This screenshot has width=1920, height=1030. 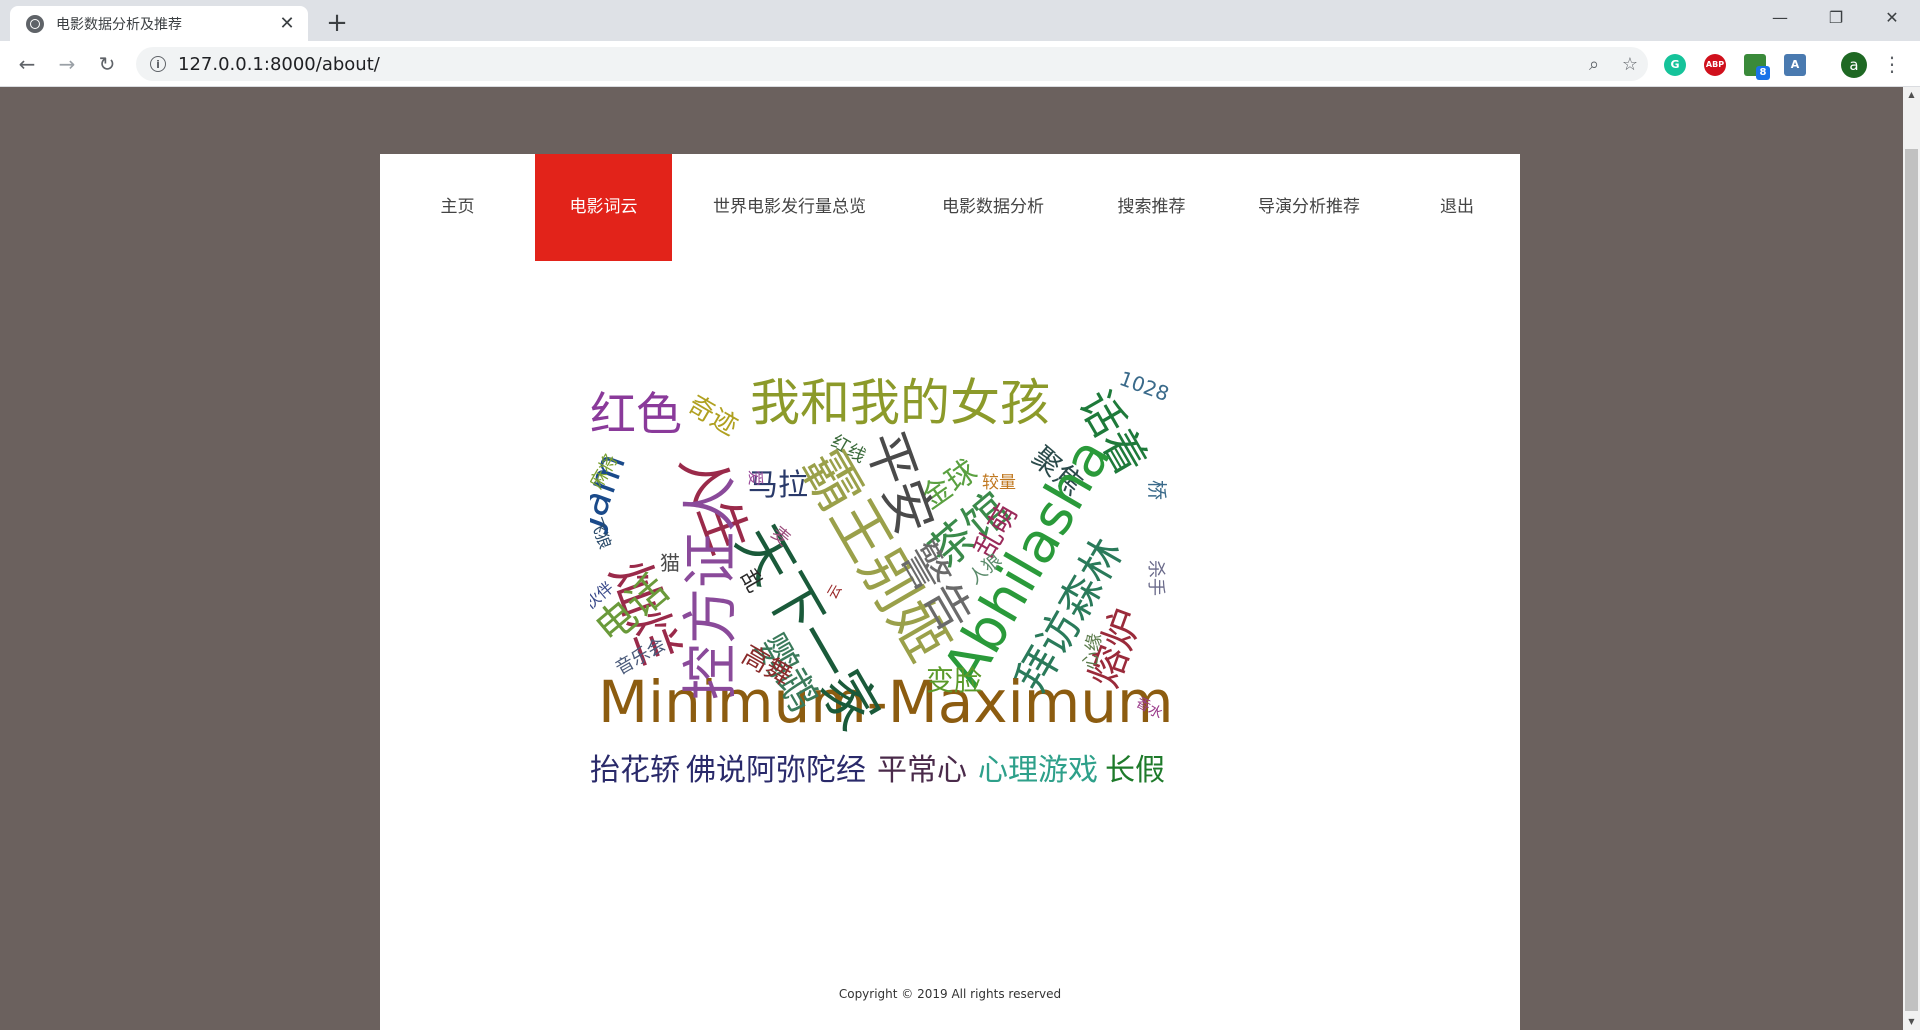 I want to click on page-scrollbar: ▲ ▼, so click(x=1911, y=558).